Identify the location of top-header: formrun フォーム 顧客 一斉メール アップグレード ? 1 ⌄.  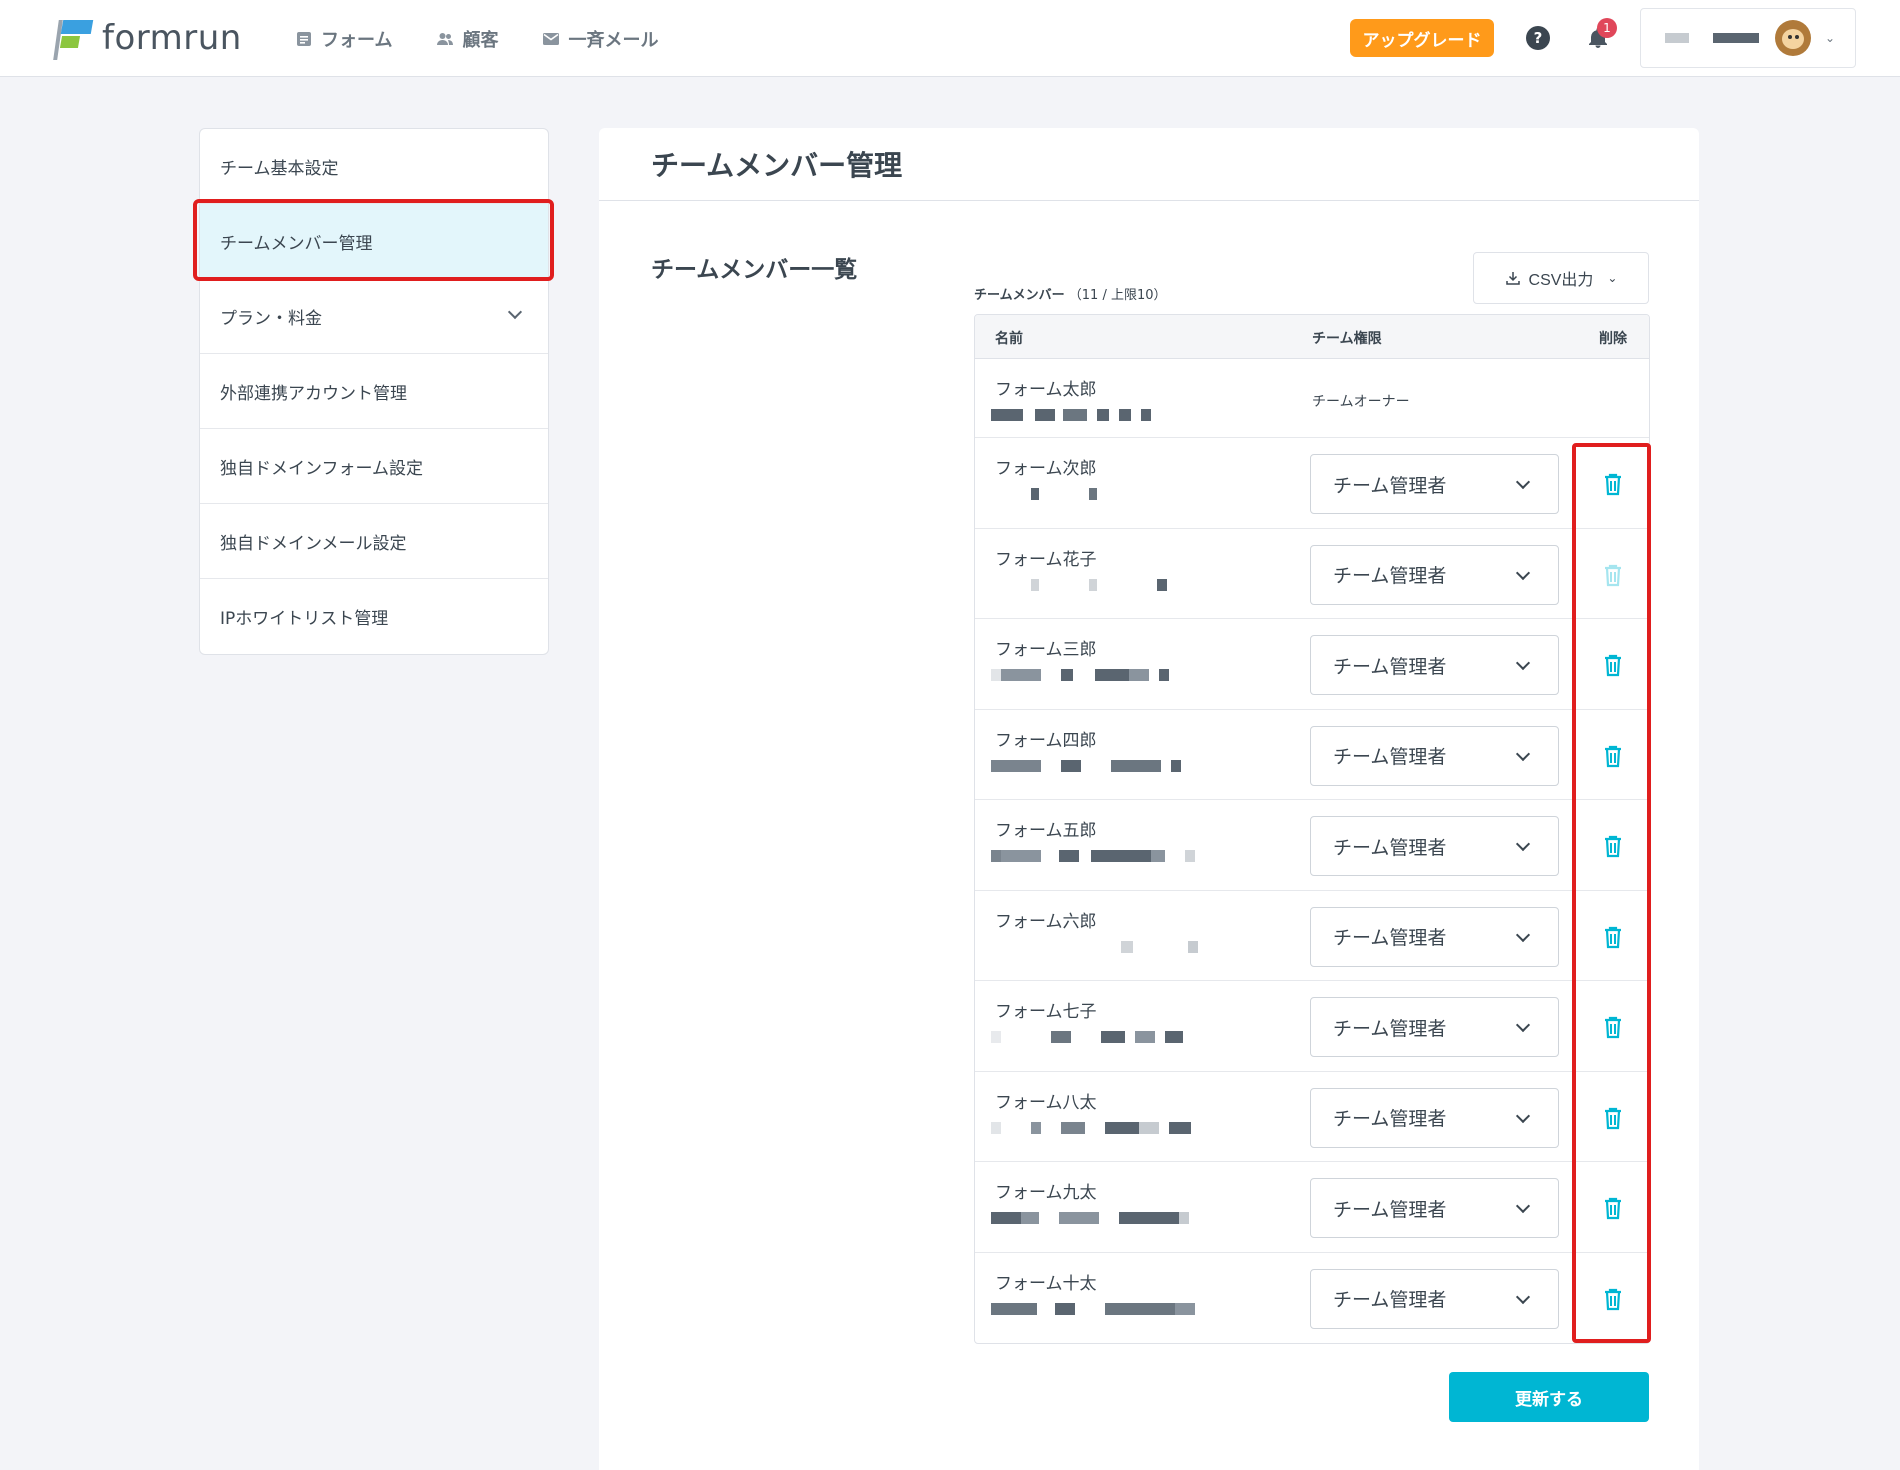
(950, 38).